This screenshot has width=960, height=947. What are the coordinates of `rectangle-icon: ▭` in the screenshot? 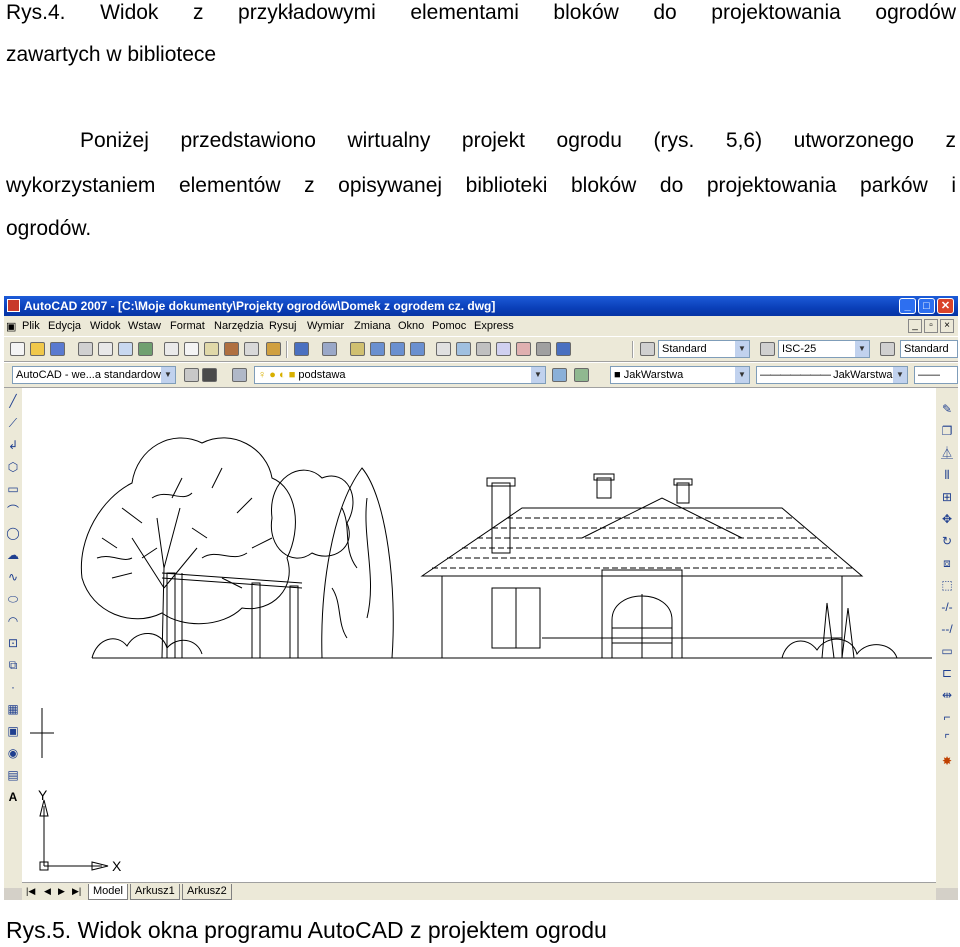 It's located at (13, 489).